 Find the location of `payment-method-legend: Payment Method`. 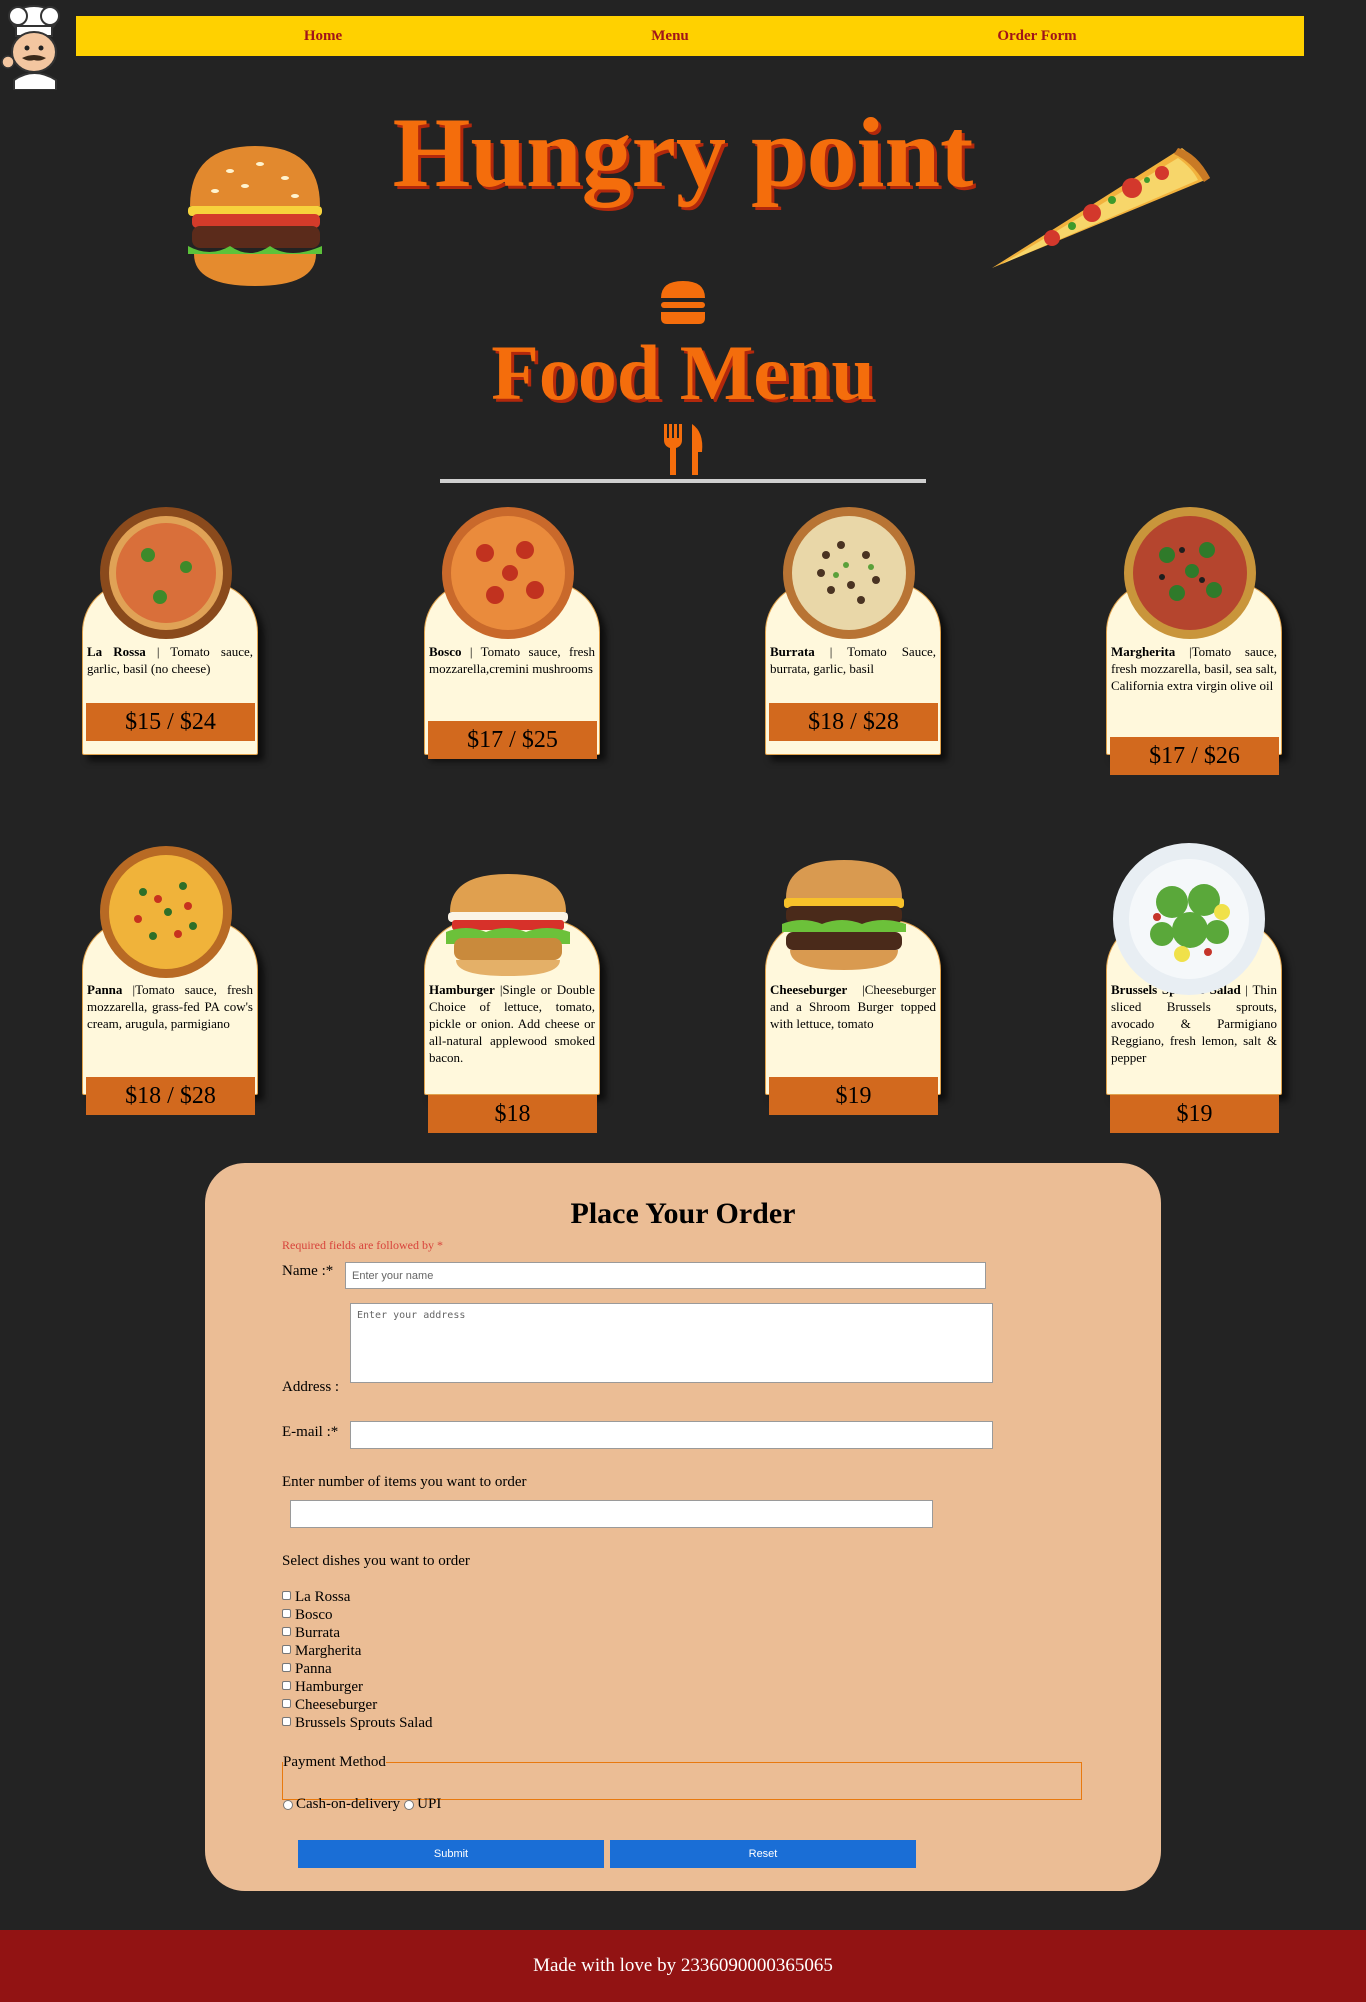

payment-method-legend: Payment Method is located at coordinates (334, 1762).